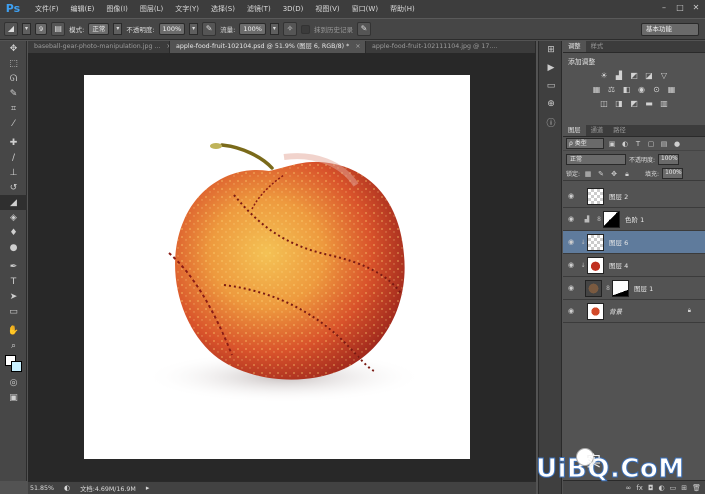 The image size is (705, 494). I want to click on clone-source-icon: ⊕, so click(551, 104).